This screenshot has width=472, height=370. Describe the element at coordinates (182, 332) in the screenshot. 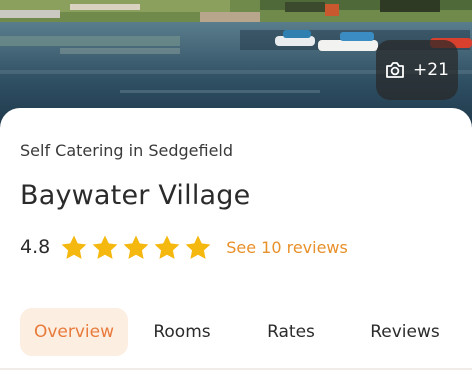

I see `tab-rooms: Rooms` at that location.